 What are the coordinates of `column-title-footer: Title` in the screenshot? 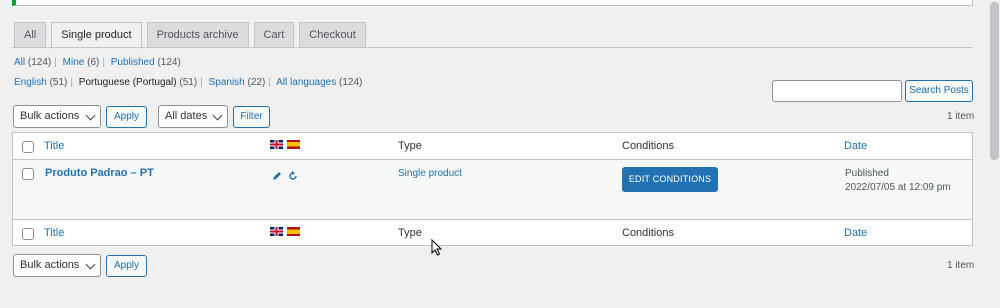 It's located at (54, 233).